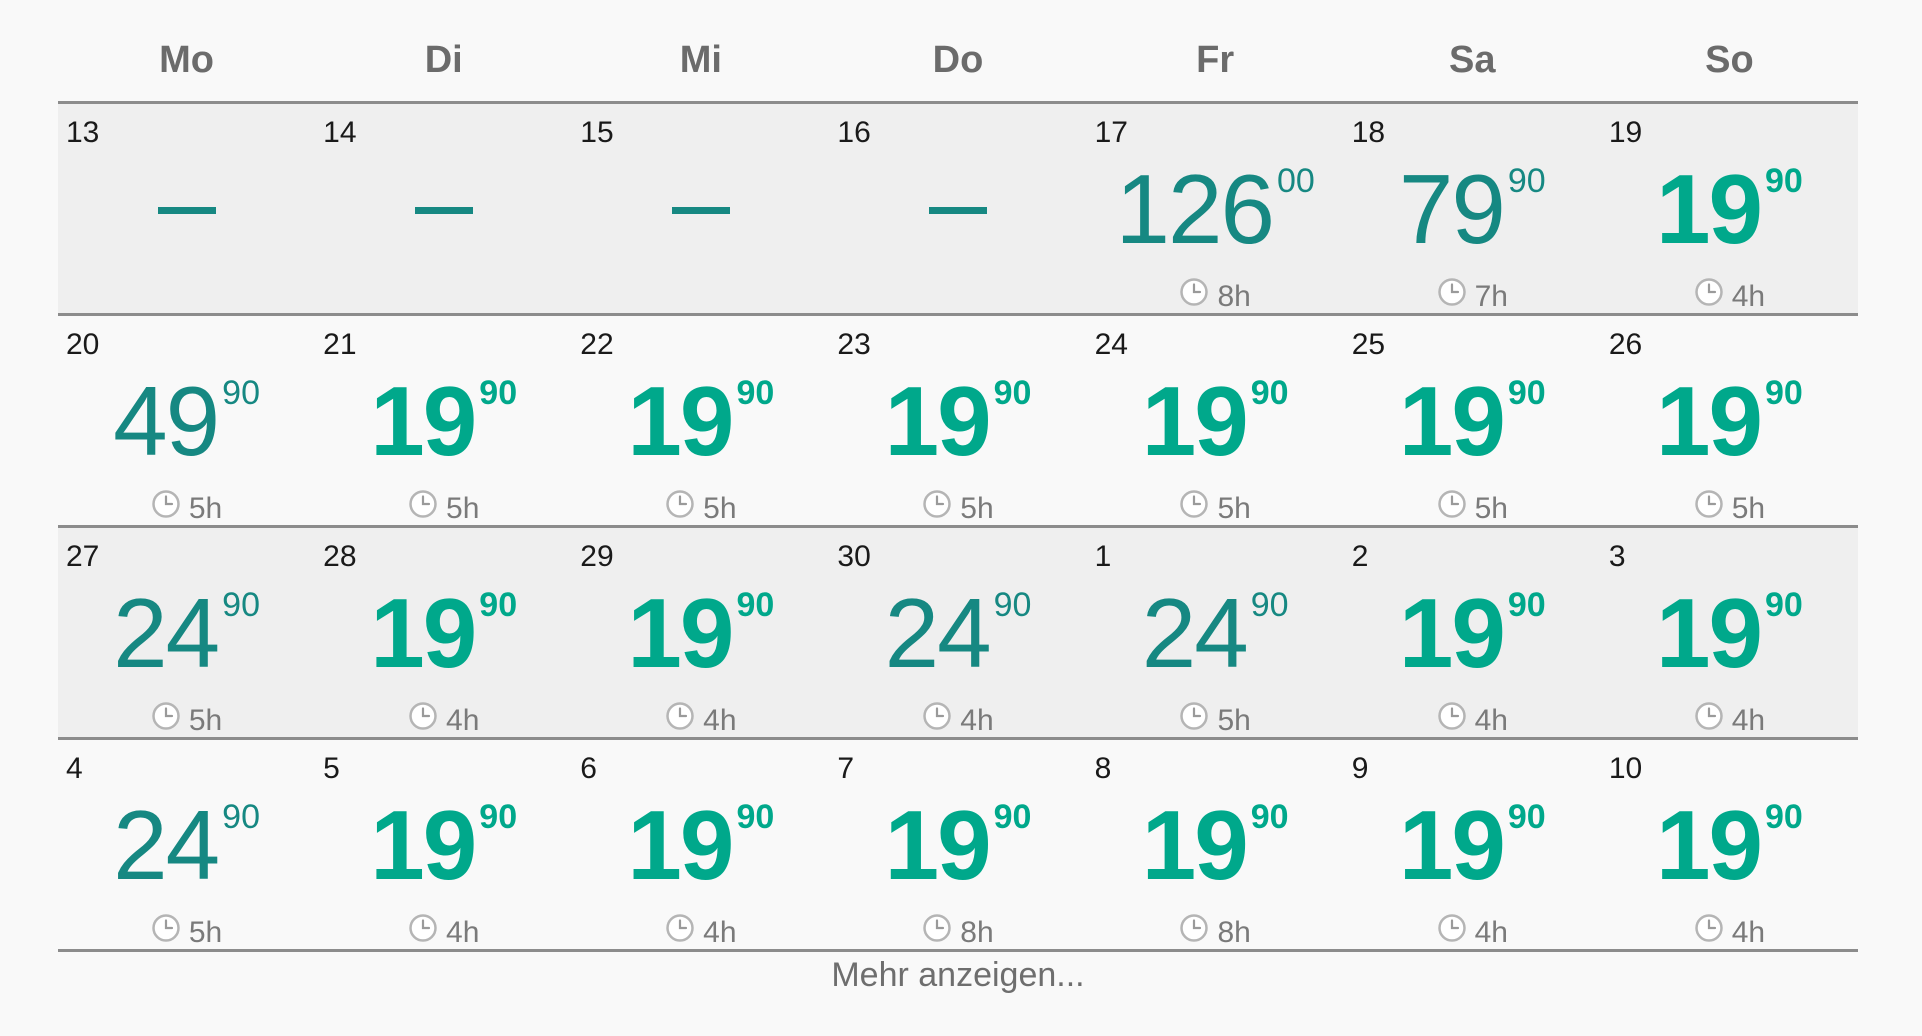  Describe the element at coordinates (1729, 420) in the screenshot. I see `day-cell: 26 19 90 5h` at that location.